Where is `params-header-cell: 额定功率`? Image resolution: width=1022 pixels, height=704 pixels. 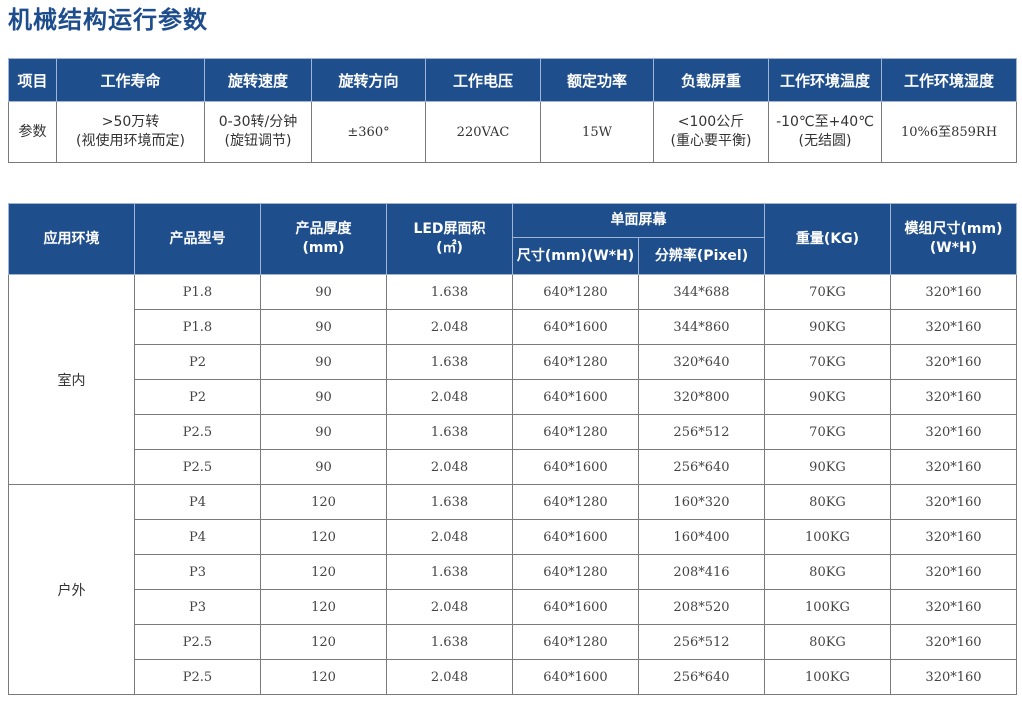 params-header-cell: 额定功率 is located at coordinates (597, 80).